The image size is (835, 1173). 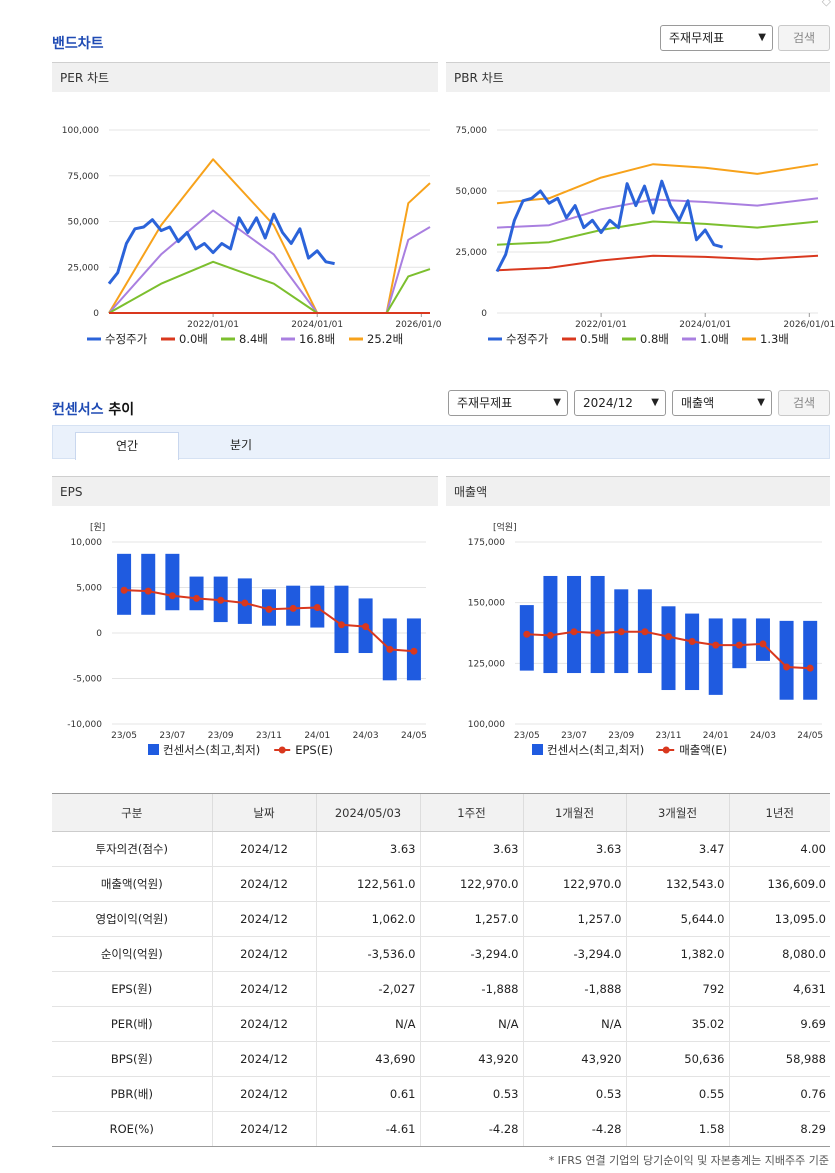 What do you see at coordinates (241, 446) in the screenshot?
I see `tab-quarterly: 분기` at bounding box center [241, 446].